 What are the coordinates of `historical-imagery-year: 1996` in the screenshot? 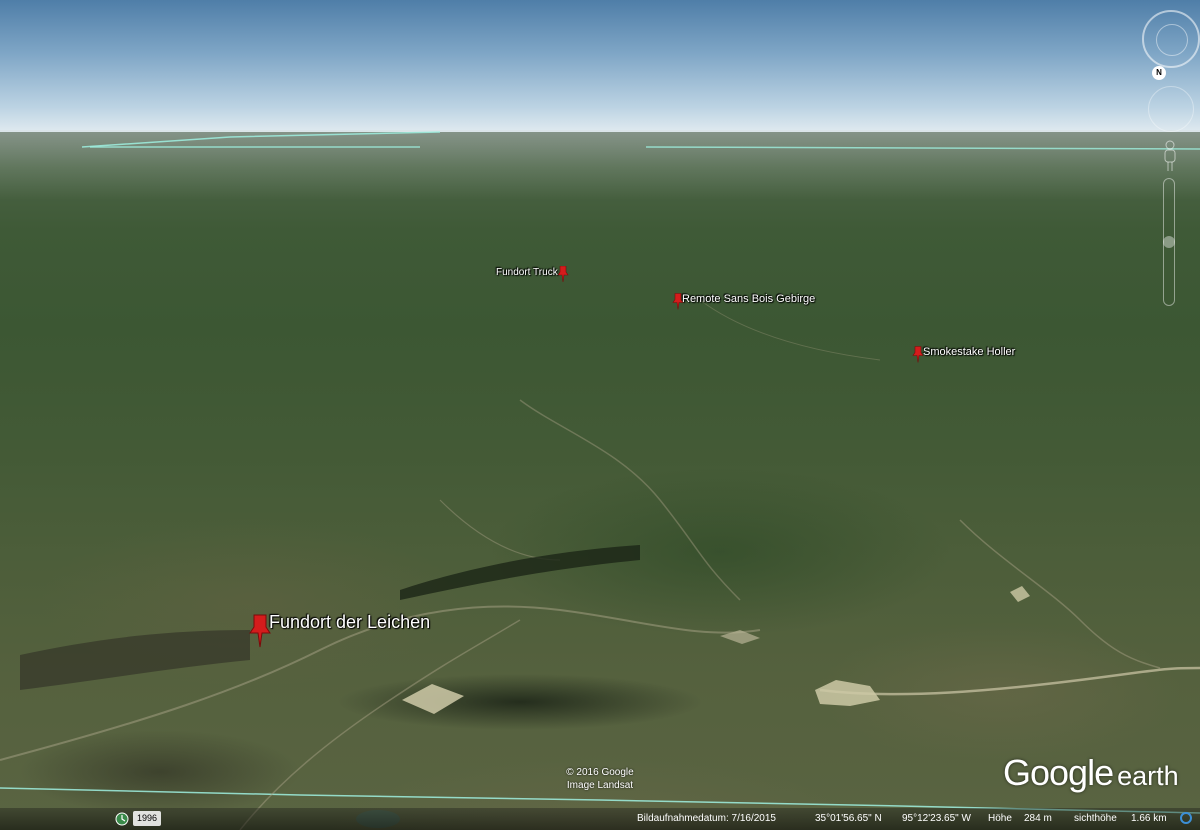 It's located at (147, 818).